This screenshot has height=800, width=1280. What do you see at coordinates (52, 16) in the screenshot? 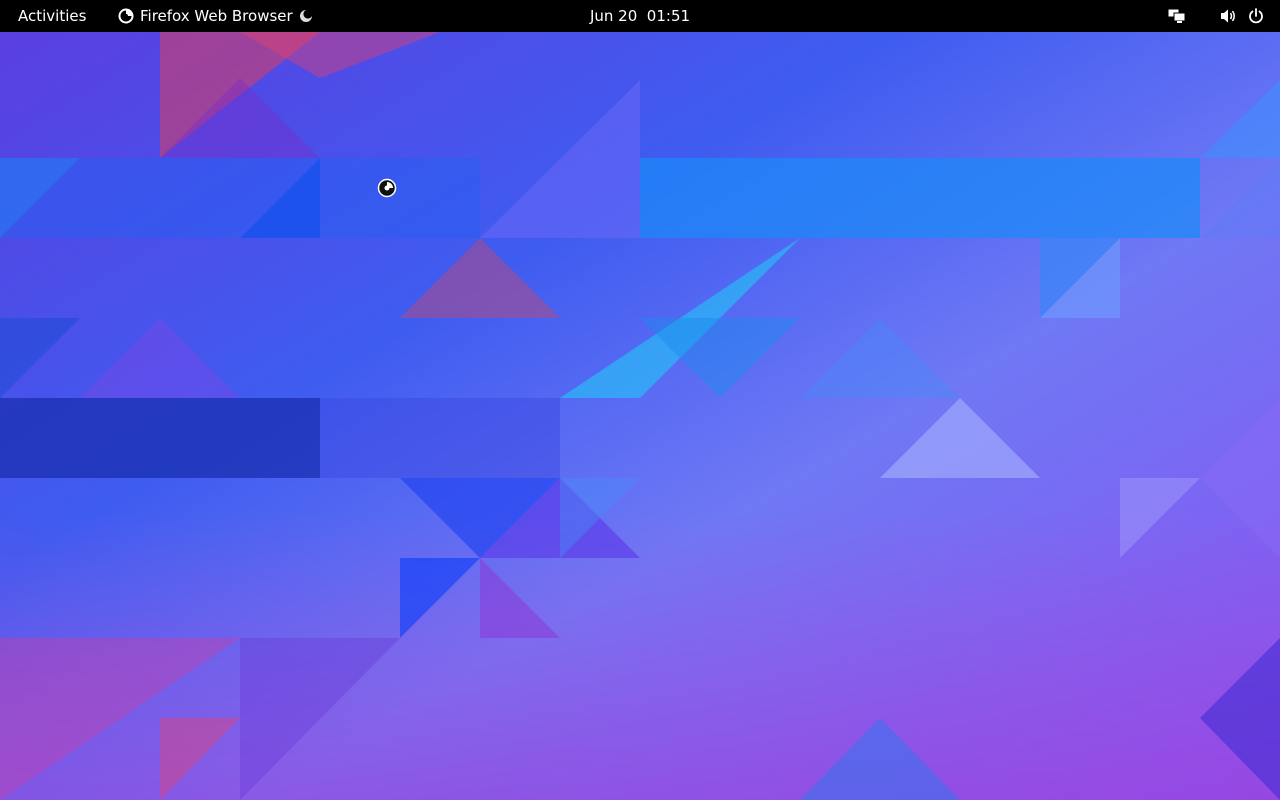
I see `activities-button: Activities` at bounding box center [52, 16].